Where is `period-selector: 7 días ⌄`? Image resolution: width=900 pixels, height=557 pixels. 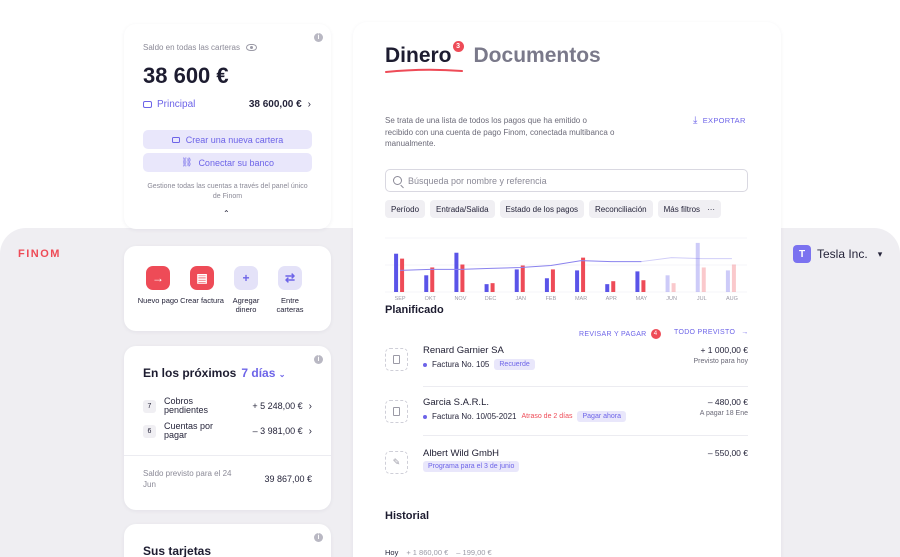
period-selector: 7 días ⌄ is located at coordinates (263, 373).